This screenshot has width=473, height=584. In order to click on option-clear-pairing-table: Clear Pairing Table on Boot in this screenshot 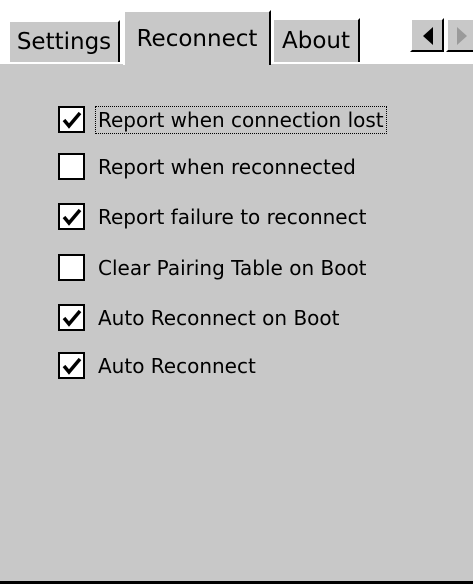, I will do `click(213, 267)`.